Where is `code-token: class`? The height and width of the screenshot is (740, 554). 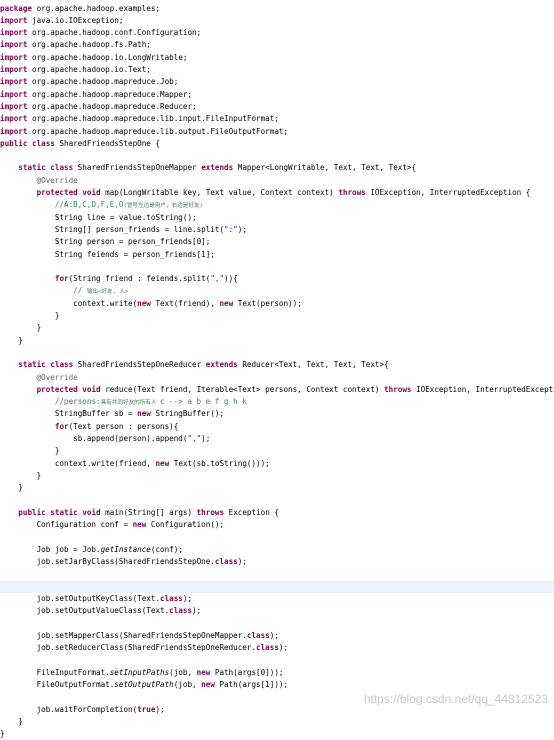
code-token: class is located at coordinates (267, 648).